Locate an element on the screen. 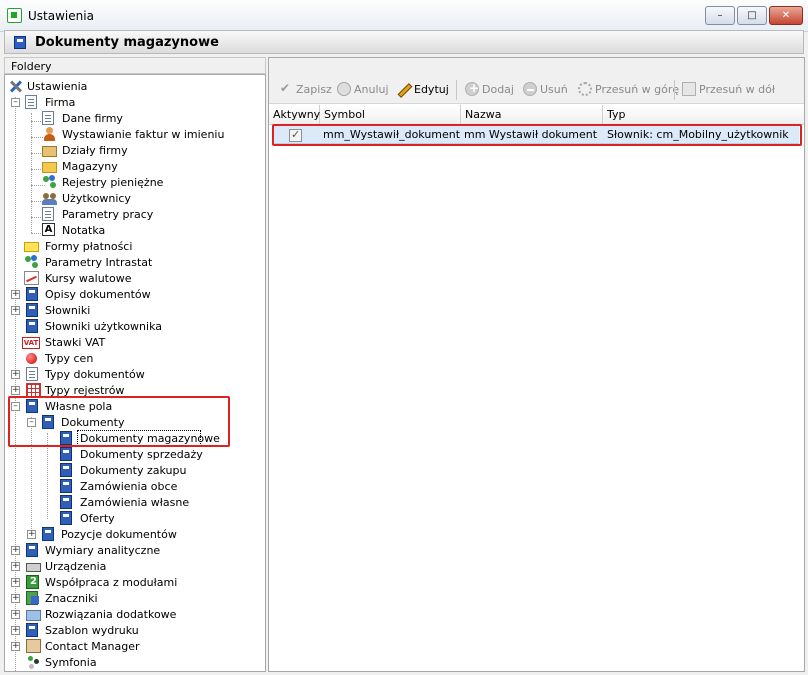  folder-icon is located at coordinates (33, 615).